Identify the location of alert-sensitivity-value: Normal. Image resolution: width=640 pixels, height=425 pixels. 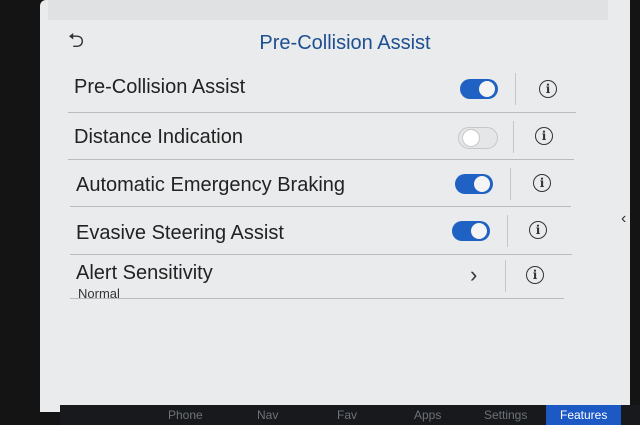
(99, 293).